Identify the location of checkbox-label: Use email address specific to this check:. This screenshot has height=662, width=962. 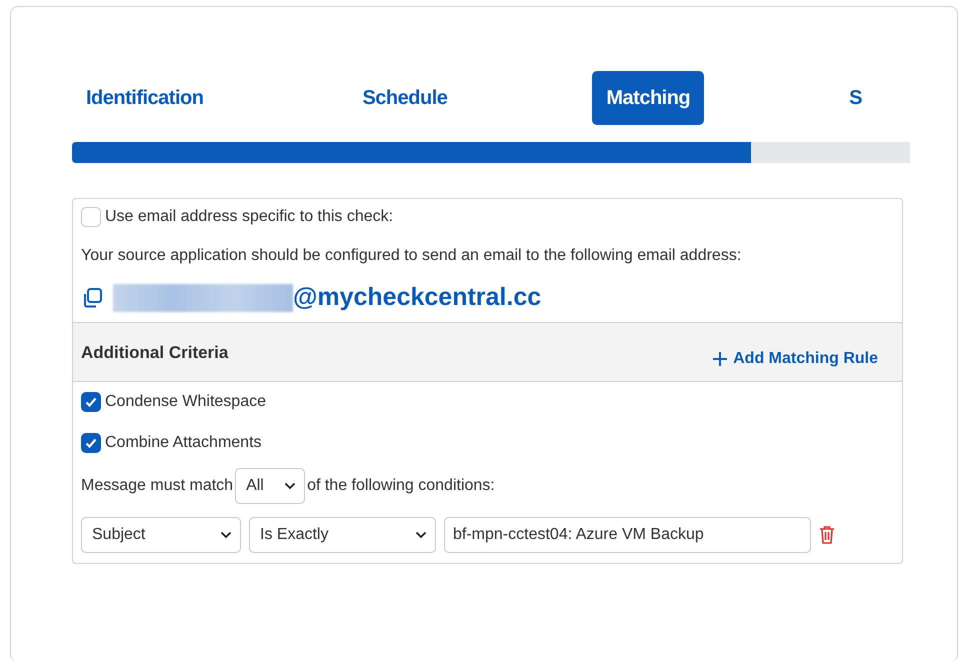
(249, 217).